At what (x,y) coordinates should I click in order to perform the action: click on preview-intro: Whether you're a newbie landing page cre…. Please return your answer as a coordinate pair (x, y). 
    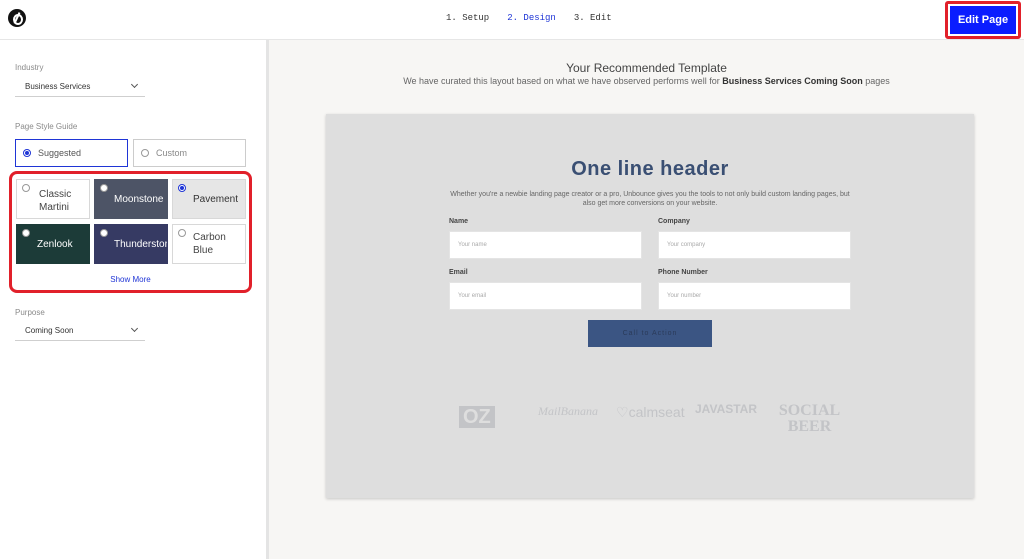
    Looking at the image, I should click on (650, 199).